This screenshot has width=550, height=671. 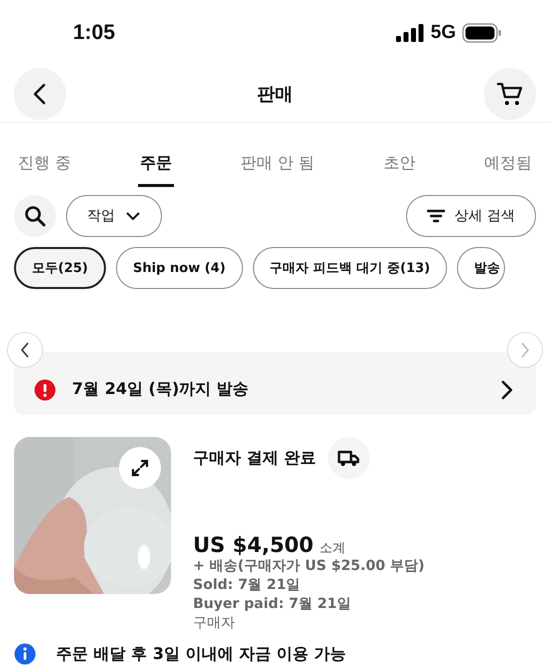 What do you see at coordinates (140, 468) in the screenshot?
I see `expand-icon` at bounding box center [140, 468].